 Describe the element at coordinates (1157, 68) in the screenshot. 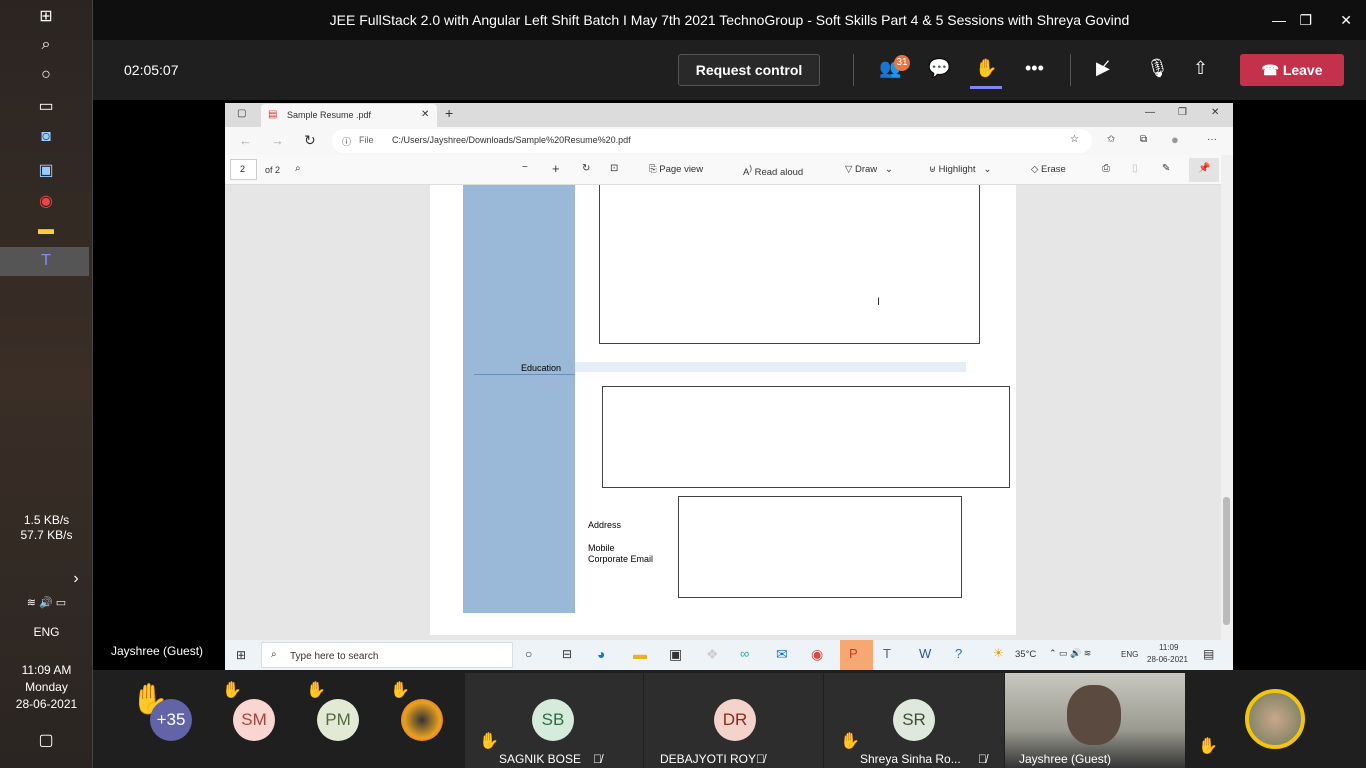

I see `mic-off-icon: 🎙` at that location.